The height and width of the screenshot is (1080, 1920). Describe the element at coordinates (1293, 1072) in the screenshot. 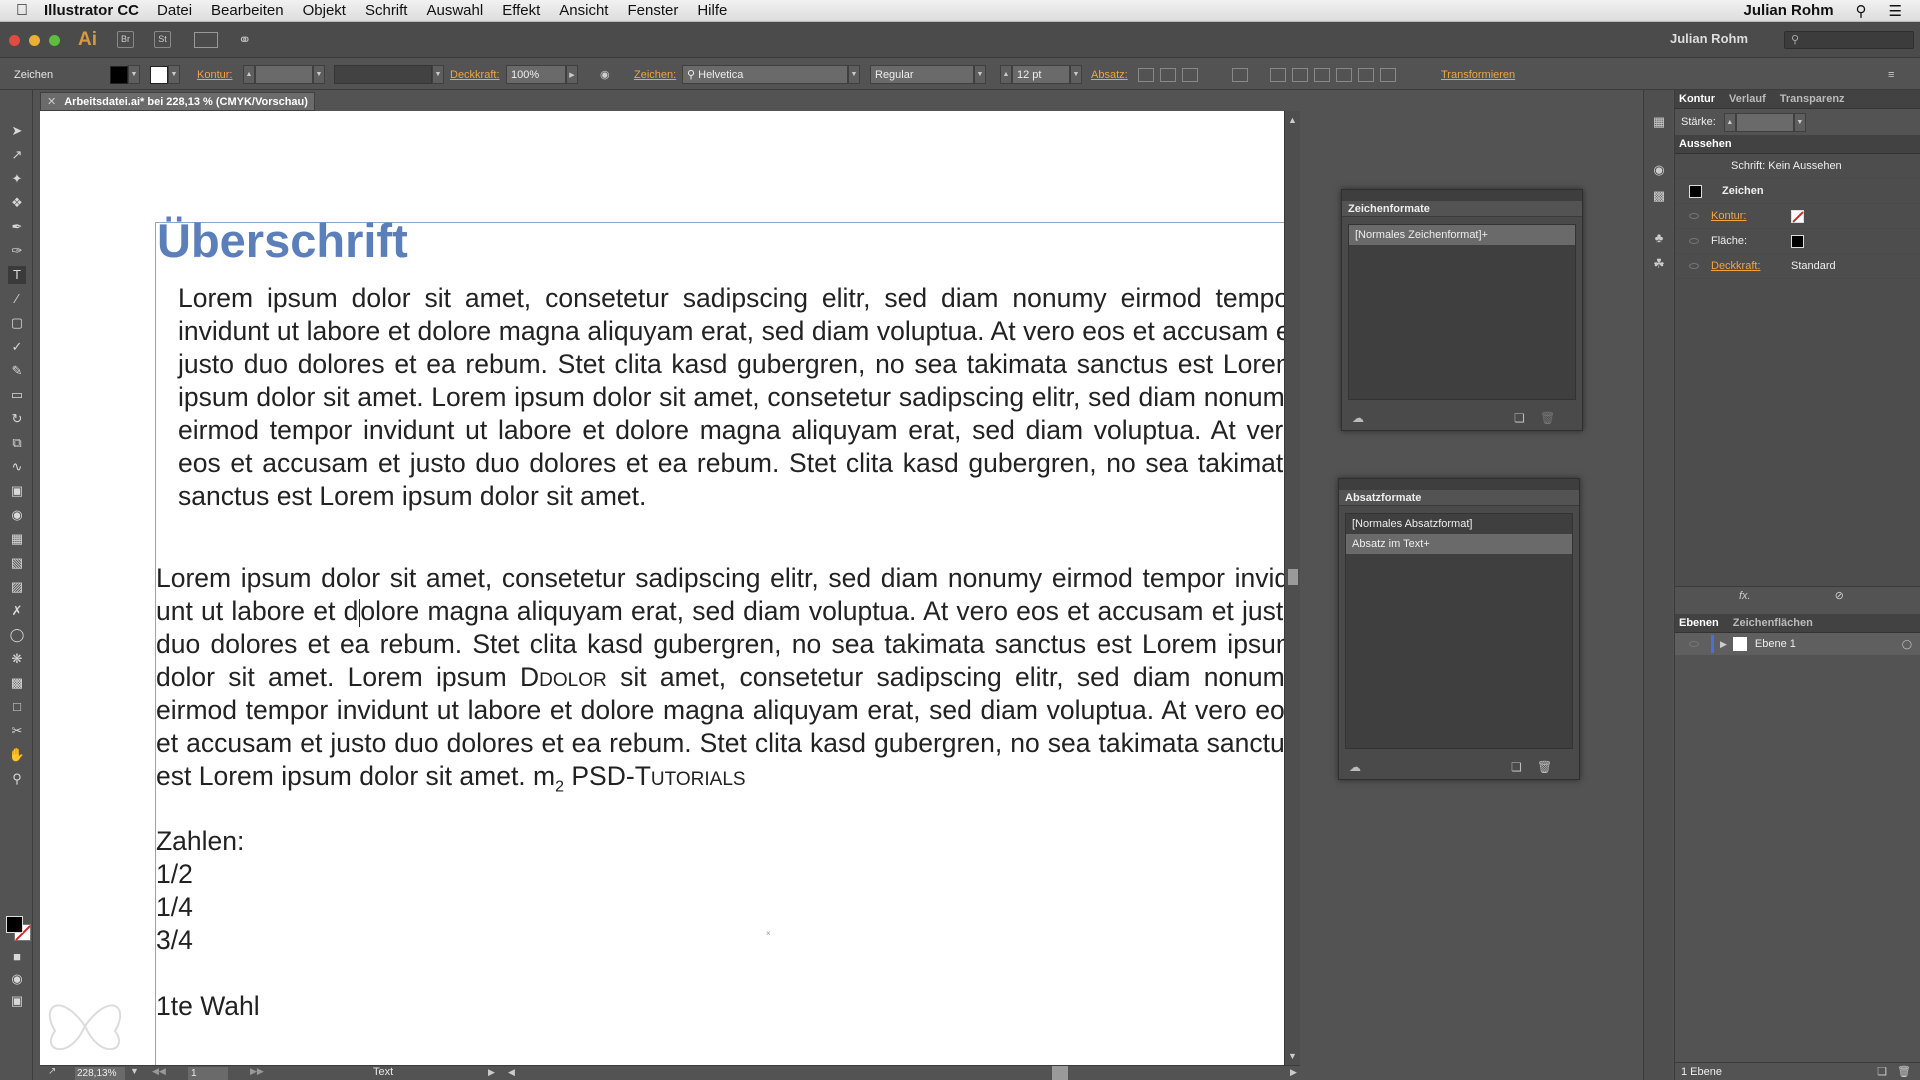

I see `scroll-right-arrow-icon: ▶` at that location.